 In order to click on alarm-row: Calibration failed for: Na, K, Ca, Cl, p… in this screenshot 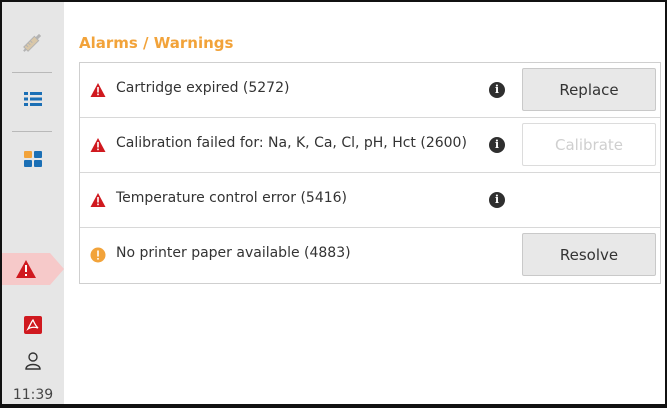, I will do `click(370, 145)`.